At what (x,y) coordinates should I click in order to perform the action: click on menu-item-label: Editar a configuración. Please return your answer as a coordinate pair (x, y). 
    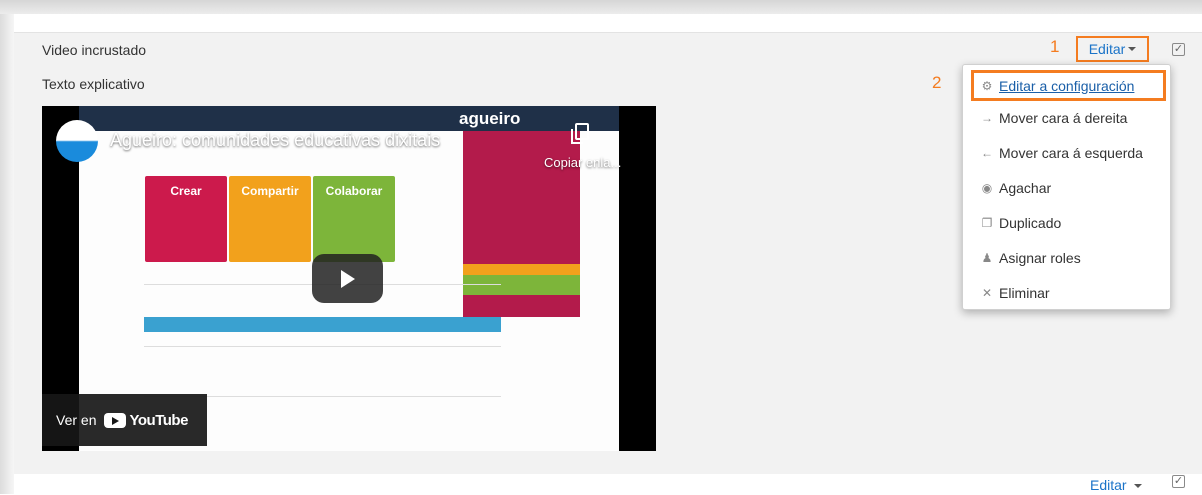
    Looking at the image, I should click on (1067, 85).